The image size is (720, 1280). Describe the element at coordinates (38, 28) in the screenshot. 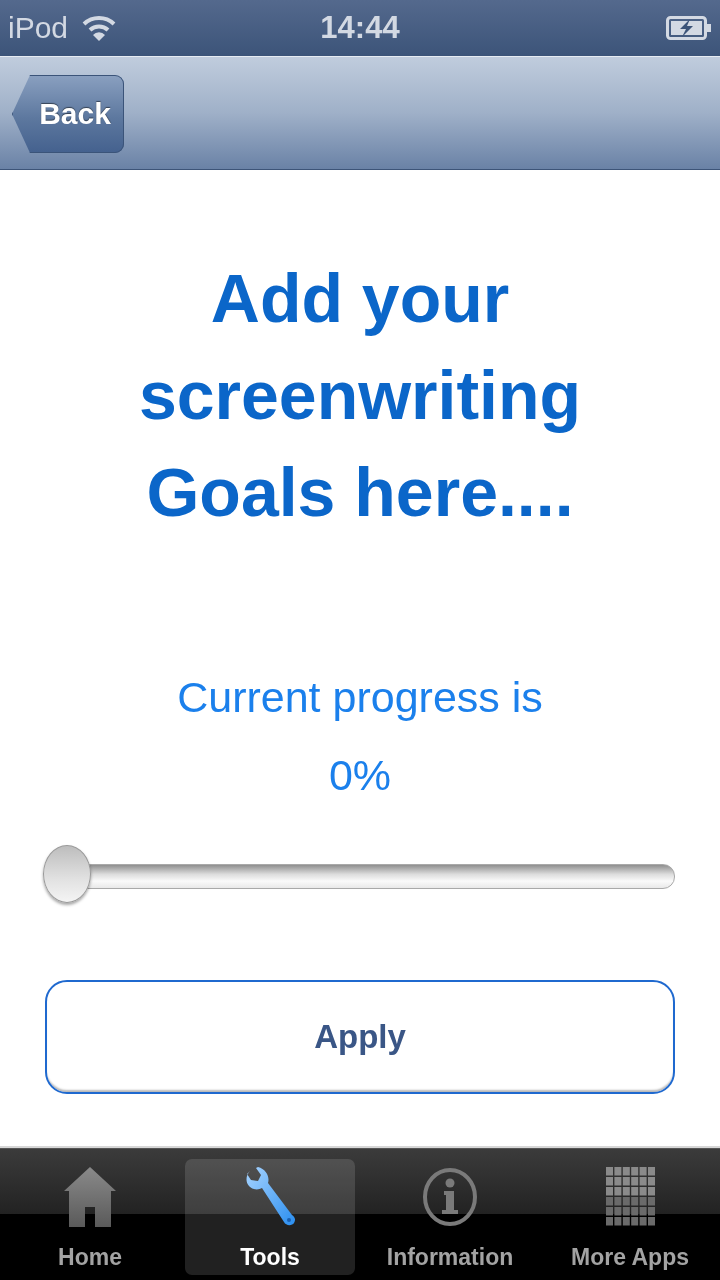

I see `carrier-name: iPod` at that location.